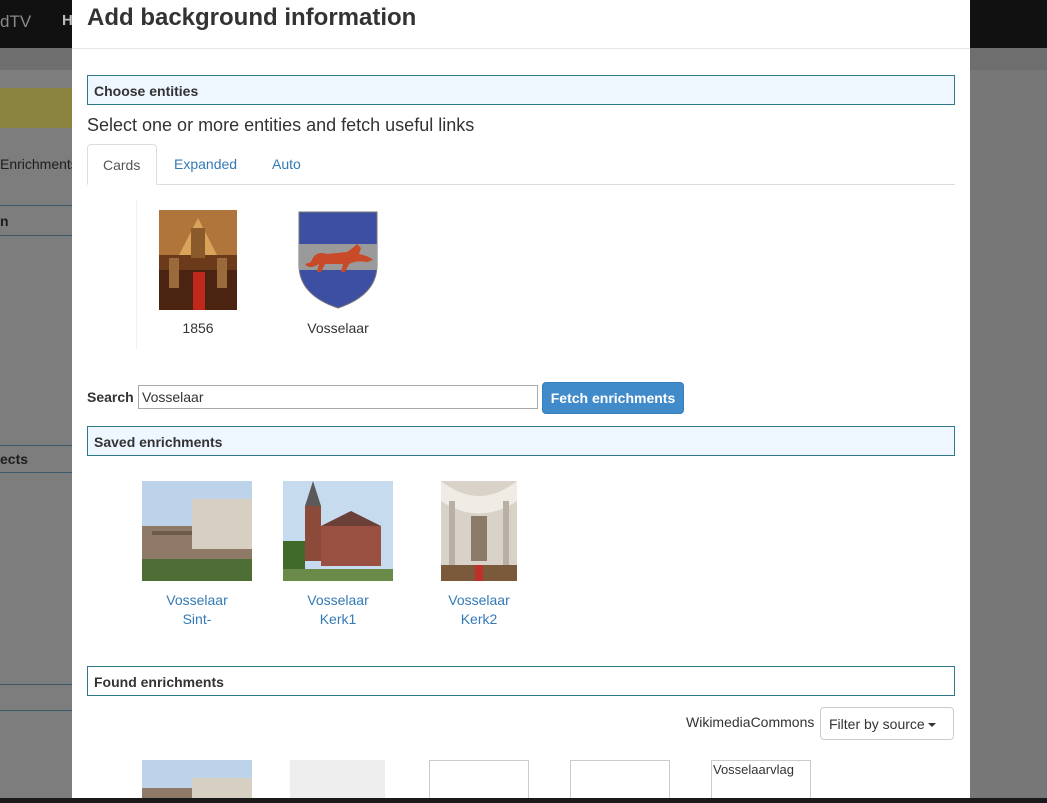 This screenshot has width=1047, height=803. Describe the element at coordinates (521, 90) in the screenshot. I see `choose-entities-header: Choose entities` at that location.